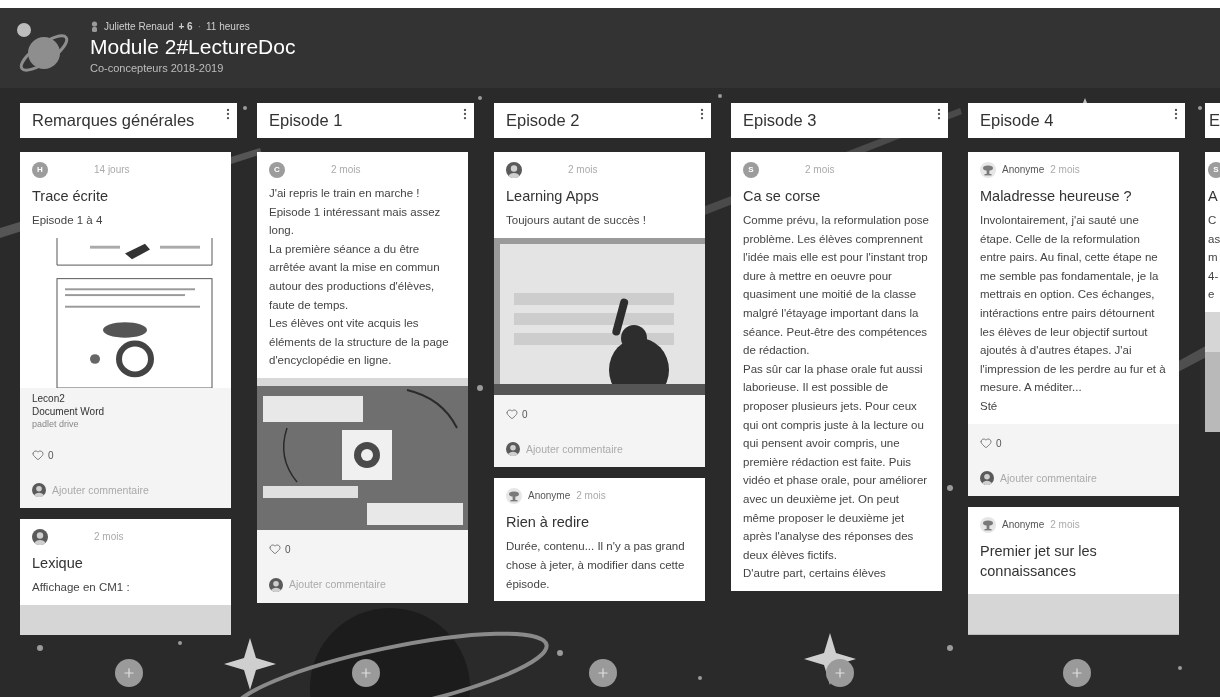 This screenshot has width=1220, height=697. I want to click on post-body: Episode 1 à 4, so click(68, 220).